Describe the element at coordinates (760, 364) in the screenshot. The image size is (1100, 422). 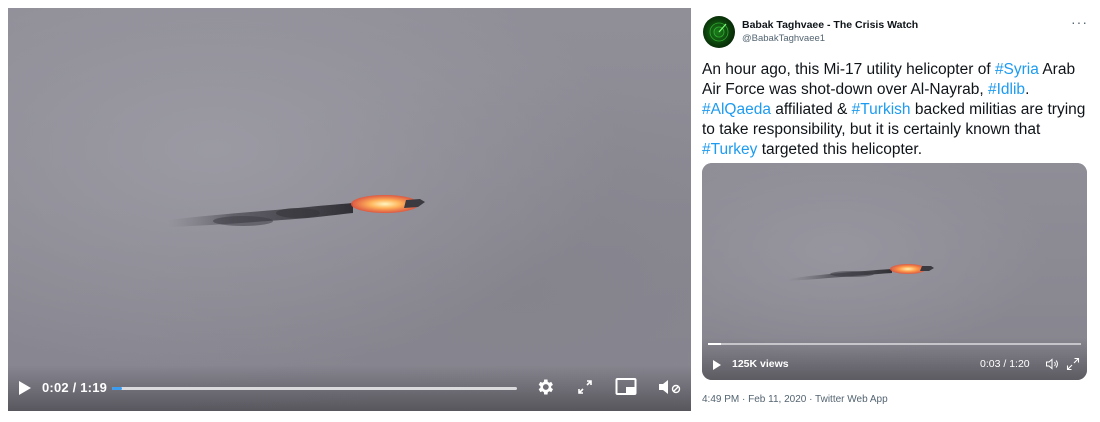
I see `view-count: 125K views` at that location.